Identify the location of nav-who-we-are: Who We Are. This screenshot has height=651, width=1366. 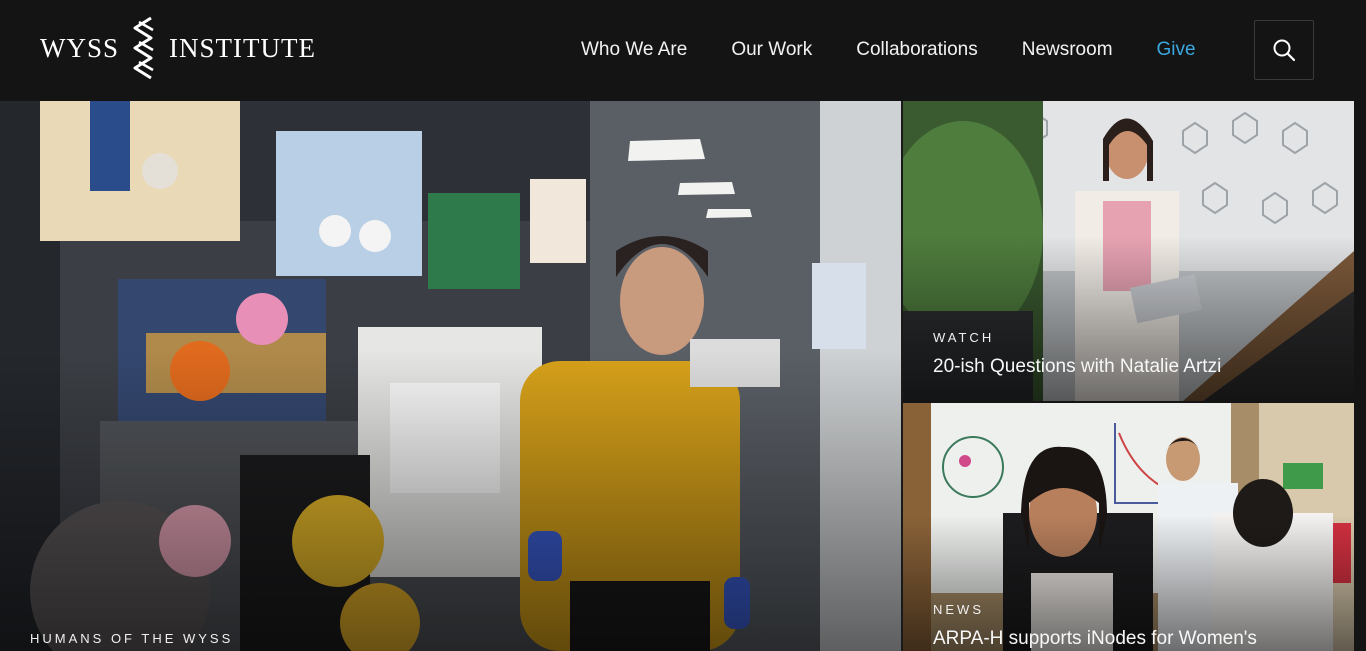
(634, 50).